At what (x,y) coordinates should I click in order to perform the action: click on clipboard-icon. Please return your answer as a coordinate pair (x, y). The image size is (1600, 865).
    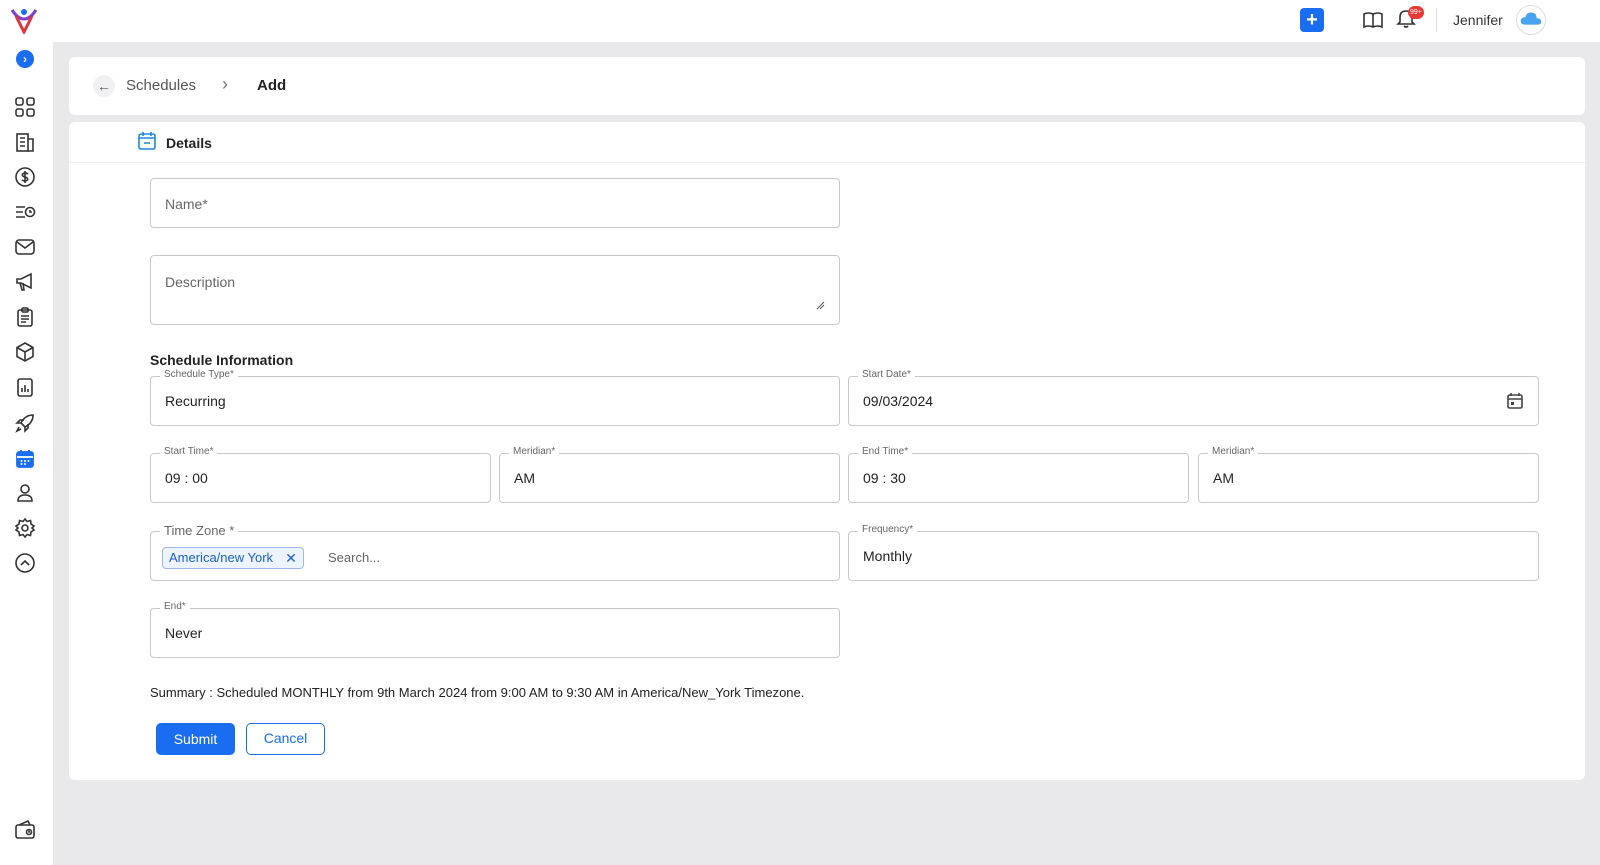
    Looking at the image, I should click on (25, 317).